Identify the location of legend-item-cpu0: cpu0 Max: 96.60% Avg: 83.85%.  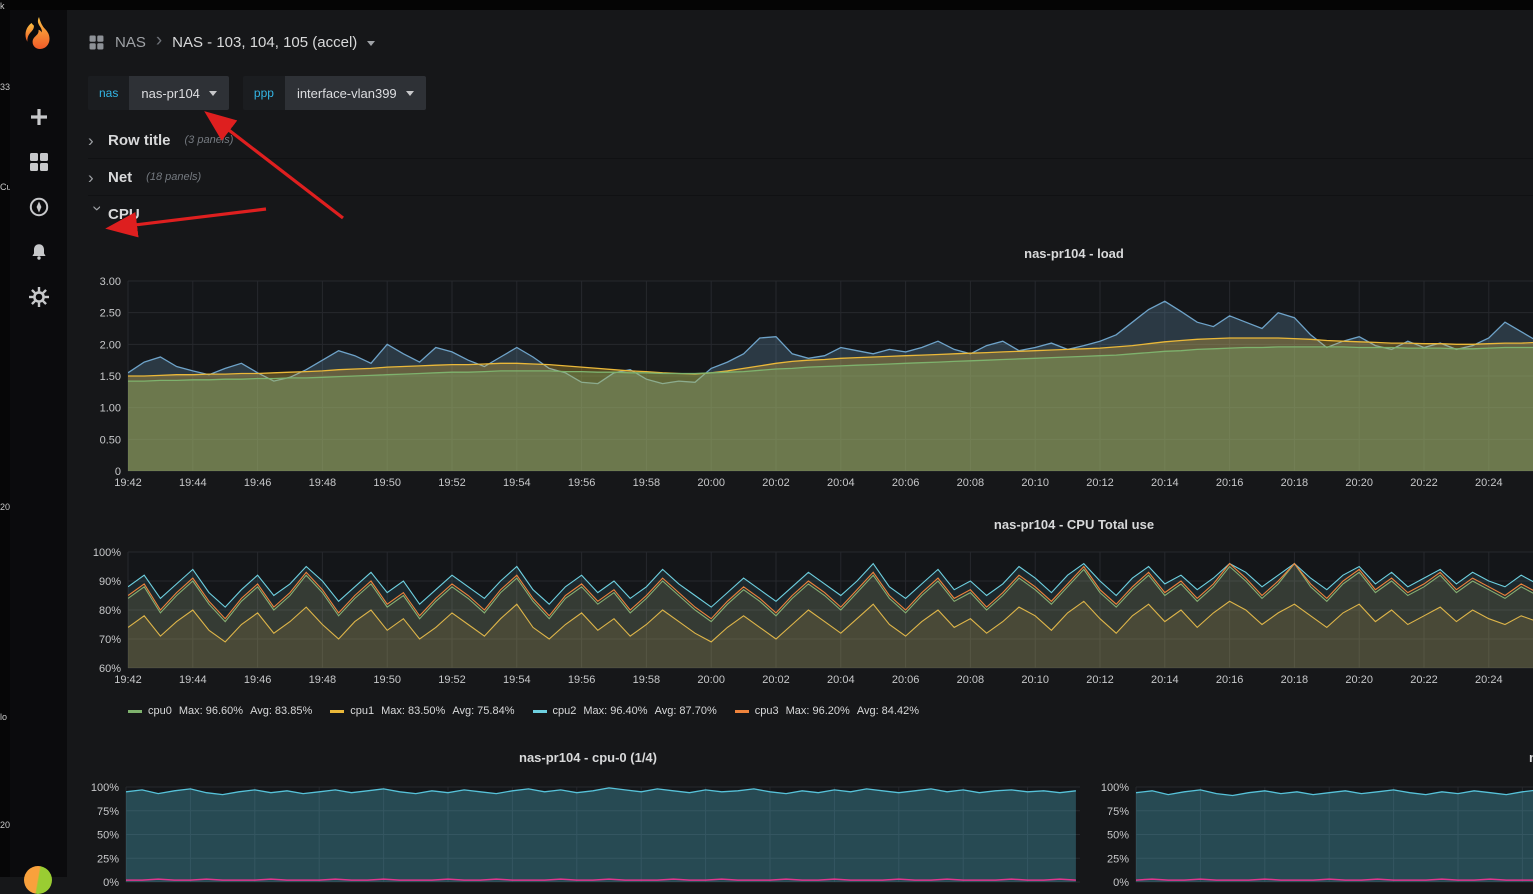
(220, 711).